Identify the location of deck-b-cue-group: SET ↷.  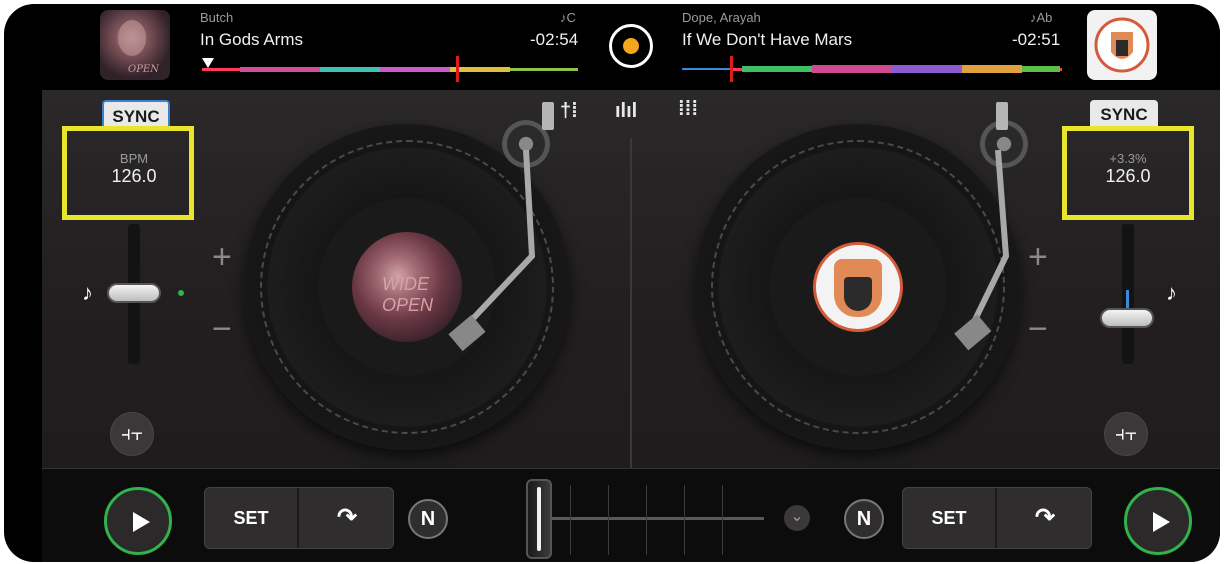
(997, 518).